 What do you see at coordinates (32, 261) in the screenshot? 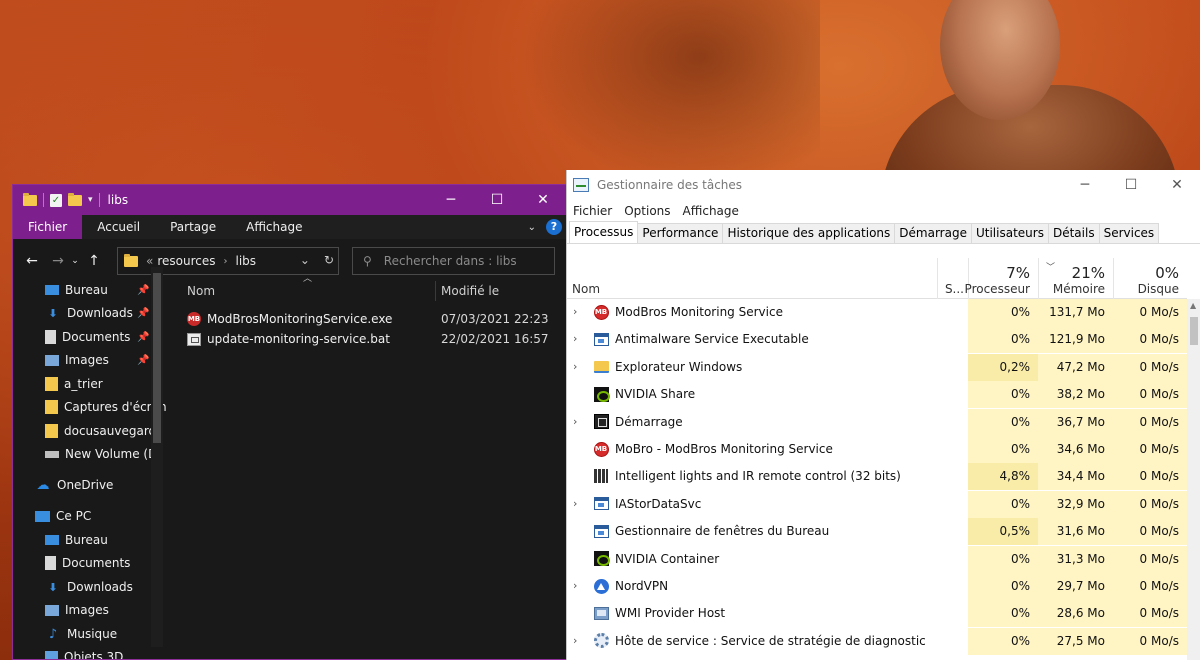
I see `back-arrow-icon: ←` at bounding box center [32, 261].